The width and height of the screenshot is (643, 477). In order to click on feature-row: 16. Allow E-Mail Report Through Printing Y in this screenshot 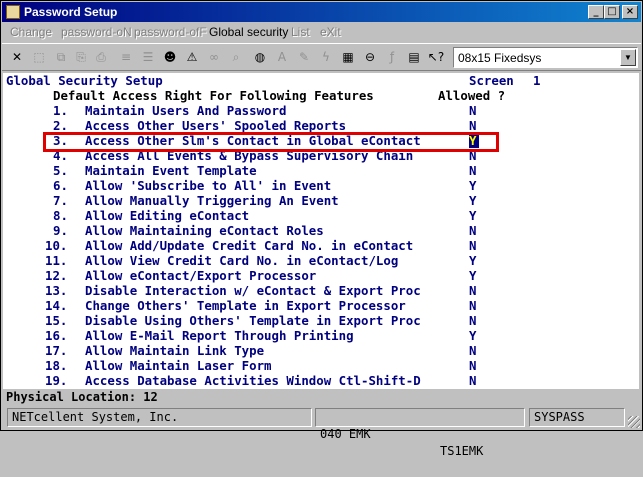, I will do `click(321, 335)`.